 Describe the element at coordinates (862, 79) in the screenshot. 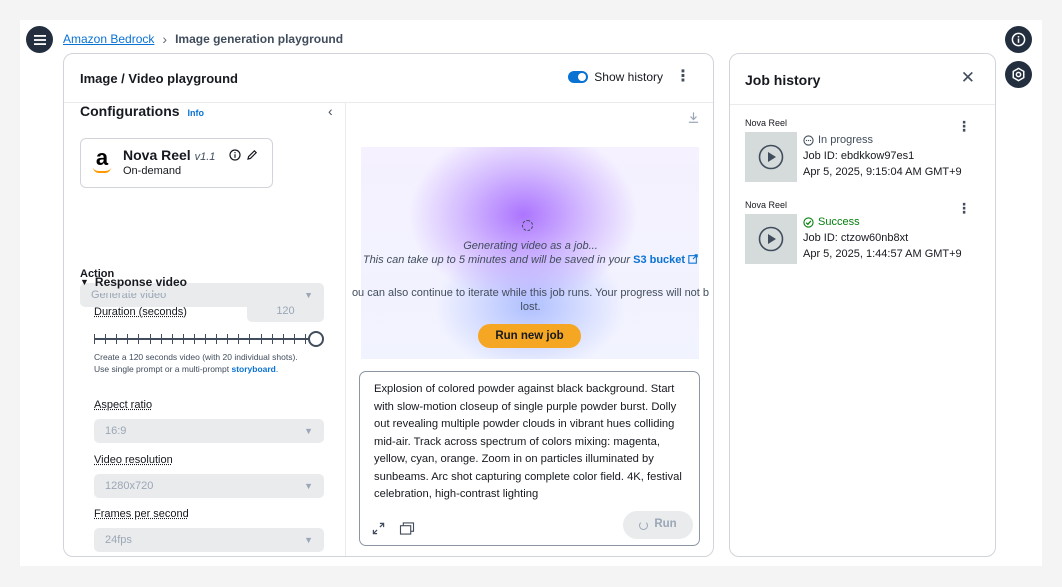

I see `job-history-header: Job history ✕` at that location.